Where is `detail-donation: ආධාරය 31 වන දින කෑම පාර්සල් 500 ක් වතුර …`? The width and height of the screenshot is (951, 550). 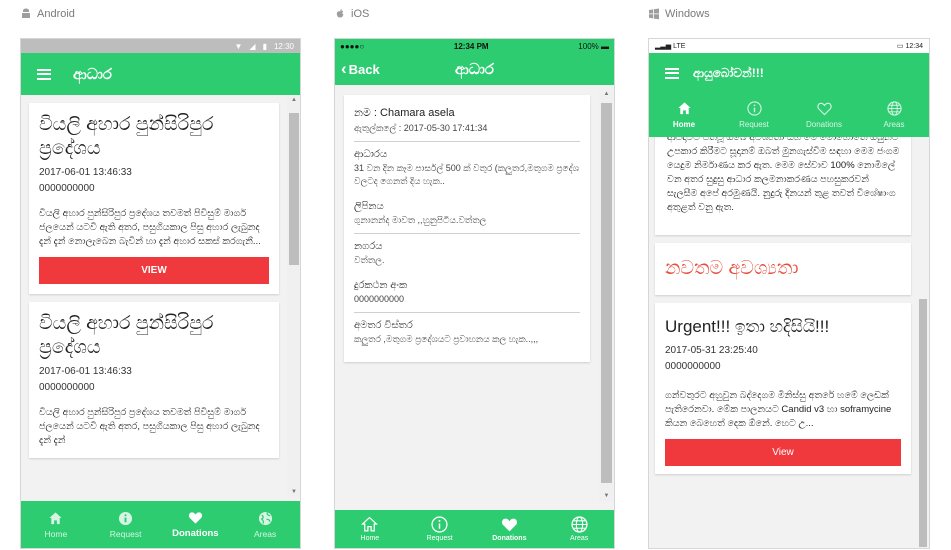
detail-donation: ආධාරය 31 වන දින කෑම පාර්සල් 500 ක් වතුර … is located at coordinates (467, 168).